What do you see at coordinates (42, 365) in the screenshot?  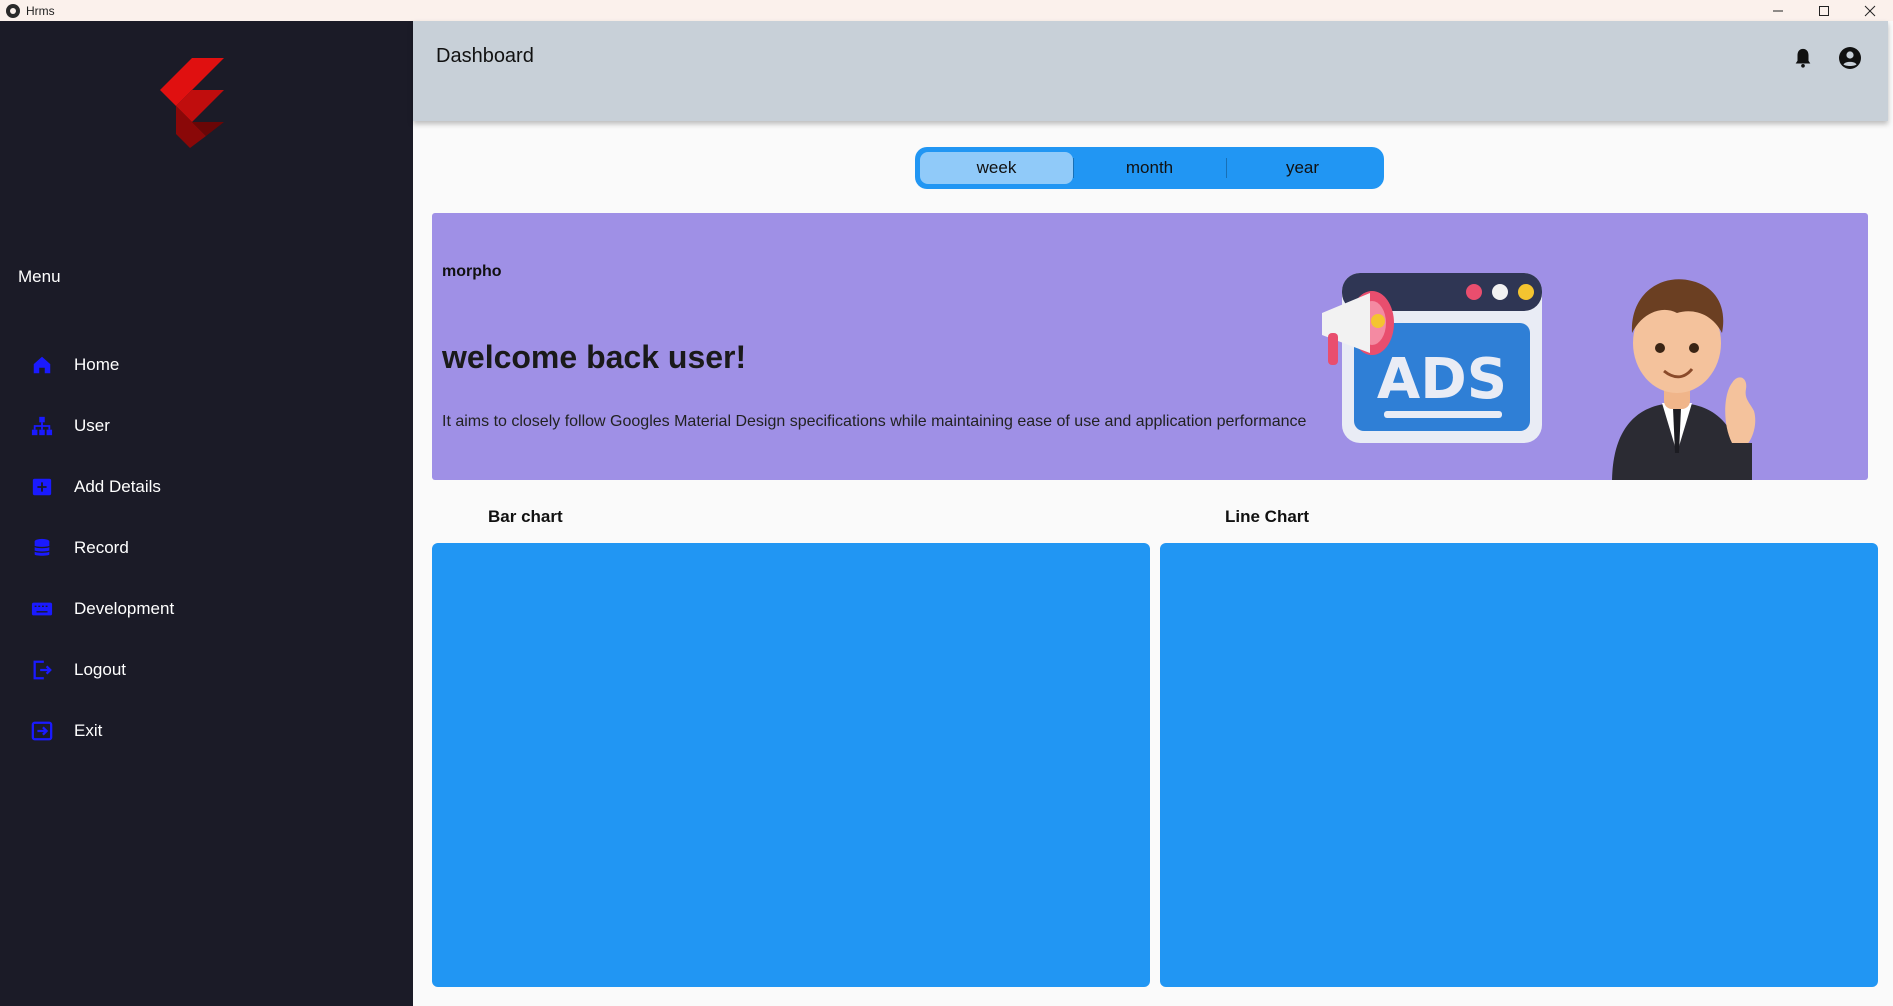 I see `home-icon` at bounding box center [42, 365].